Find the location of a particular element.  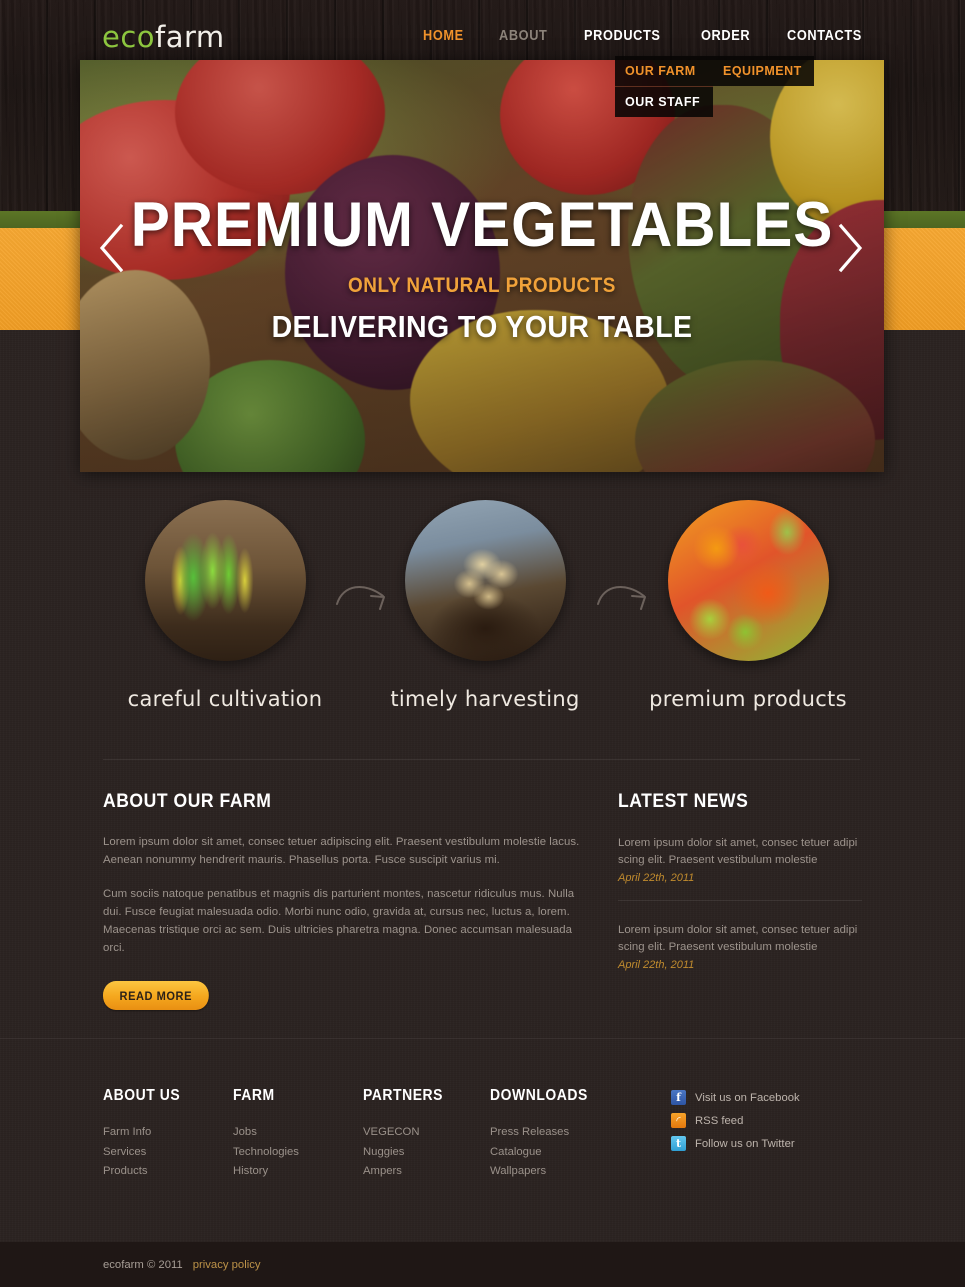

footer-link: Jobs is located at coordinates (266, 1133).